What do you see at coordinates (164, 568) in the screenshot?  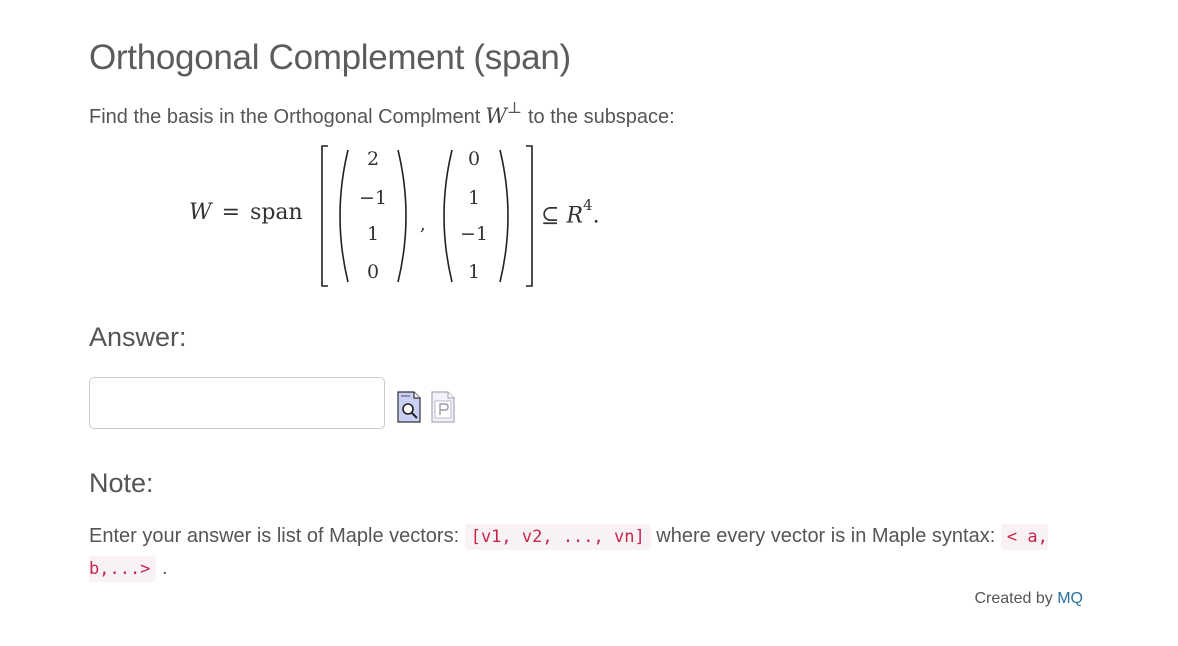 I see `note-text-after: .` at bounding box center [164, 568].